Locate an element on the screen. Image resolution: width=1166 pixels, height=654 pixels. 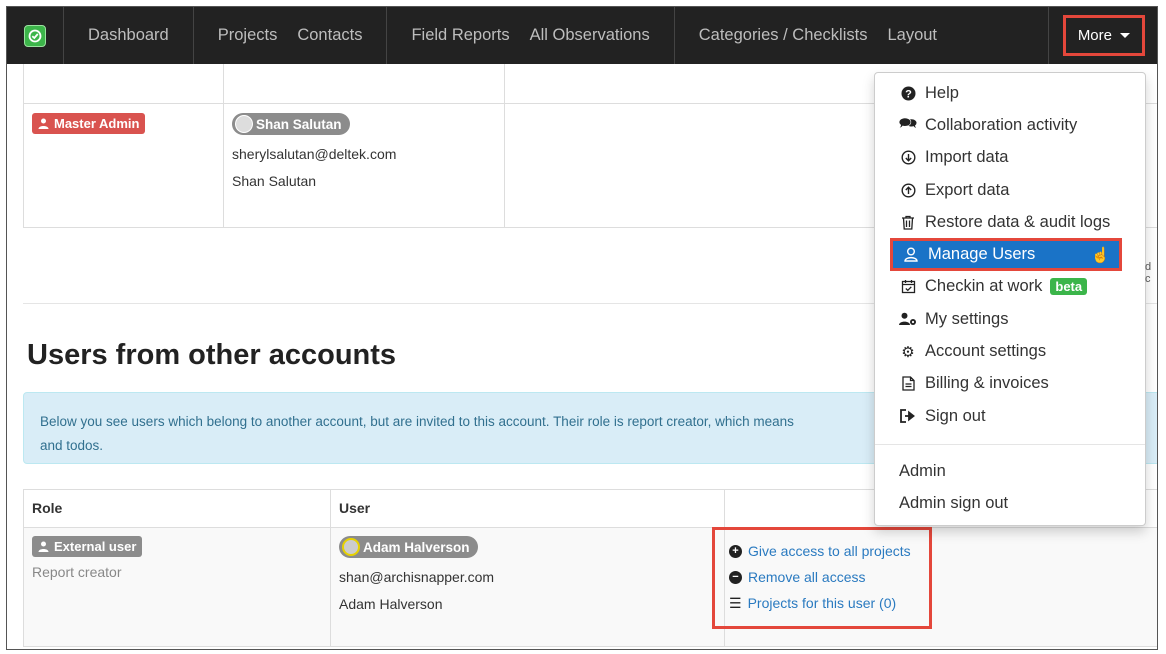
role-badge-external-user: External user is located at coordinates (87, 546).